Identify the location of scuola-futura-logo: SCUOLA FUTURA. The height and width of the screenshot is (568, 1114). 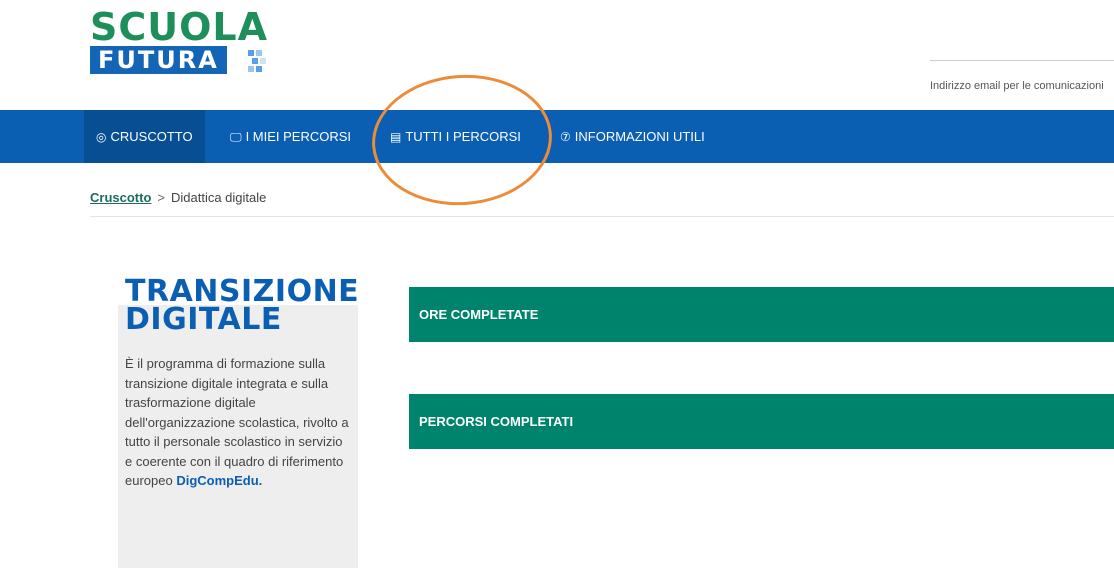
(181, 40).